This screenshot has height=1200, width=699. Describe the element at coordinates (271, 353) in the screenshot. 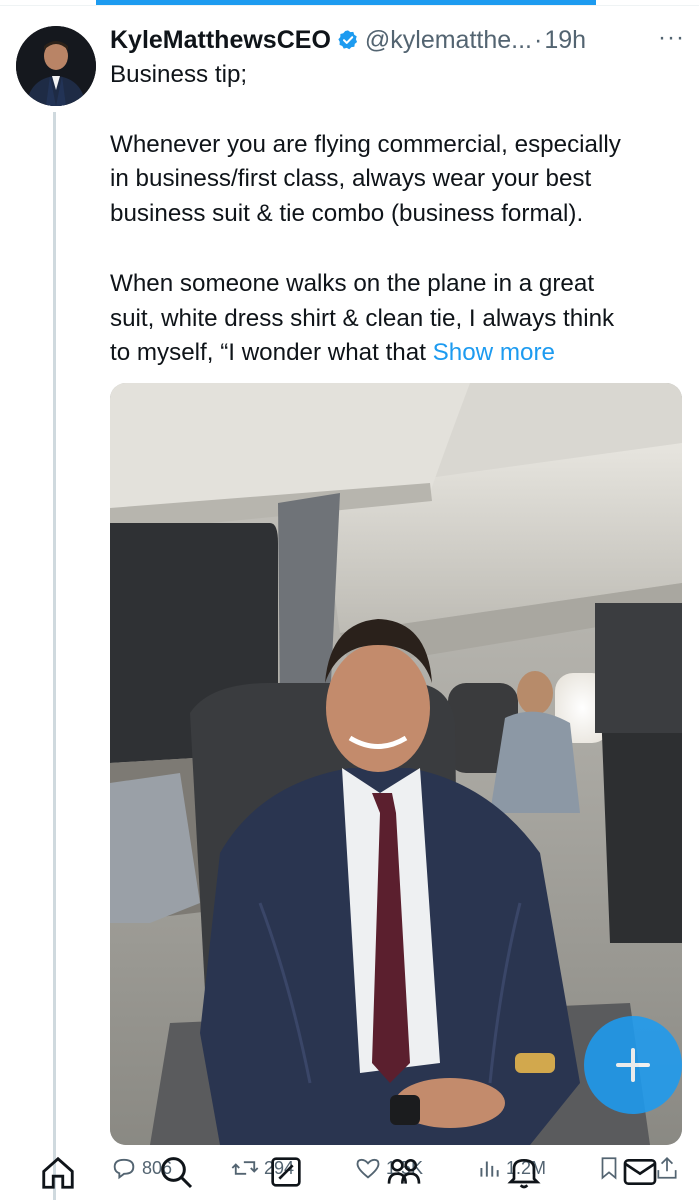

I see `text-line-fragment: to myself, “I wonder what that` at that location.